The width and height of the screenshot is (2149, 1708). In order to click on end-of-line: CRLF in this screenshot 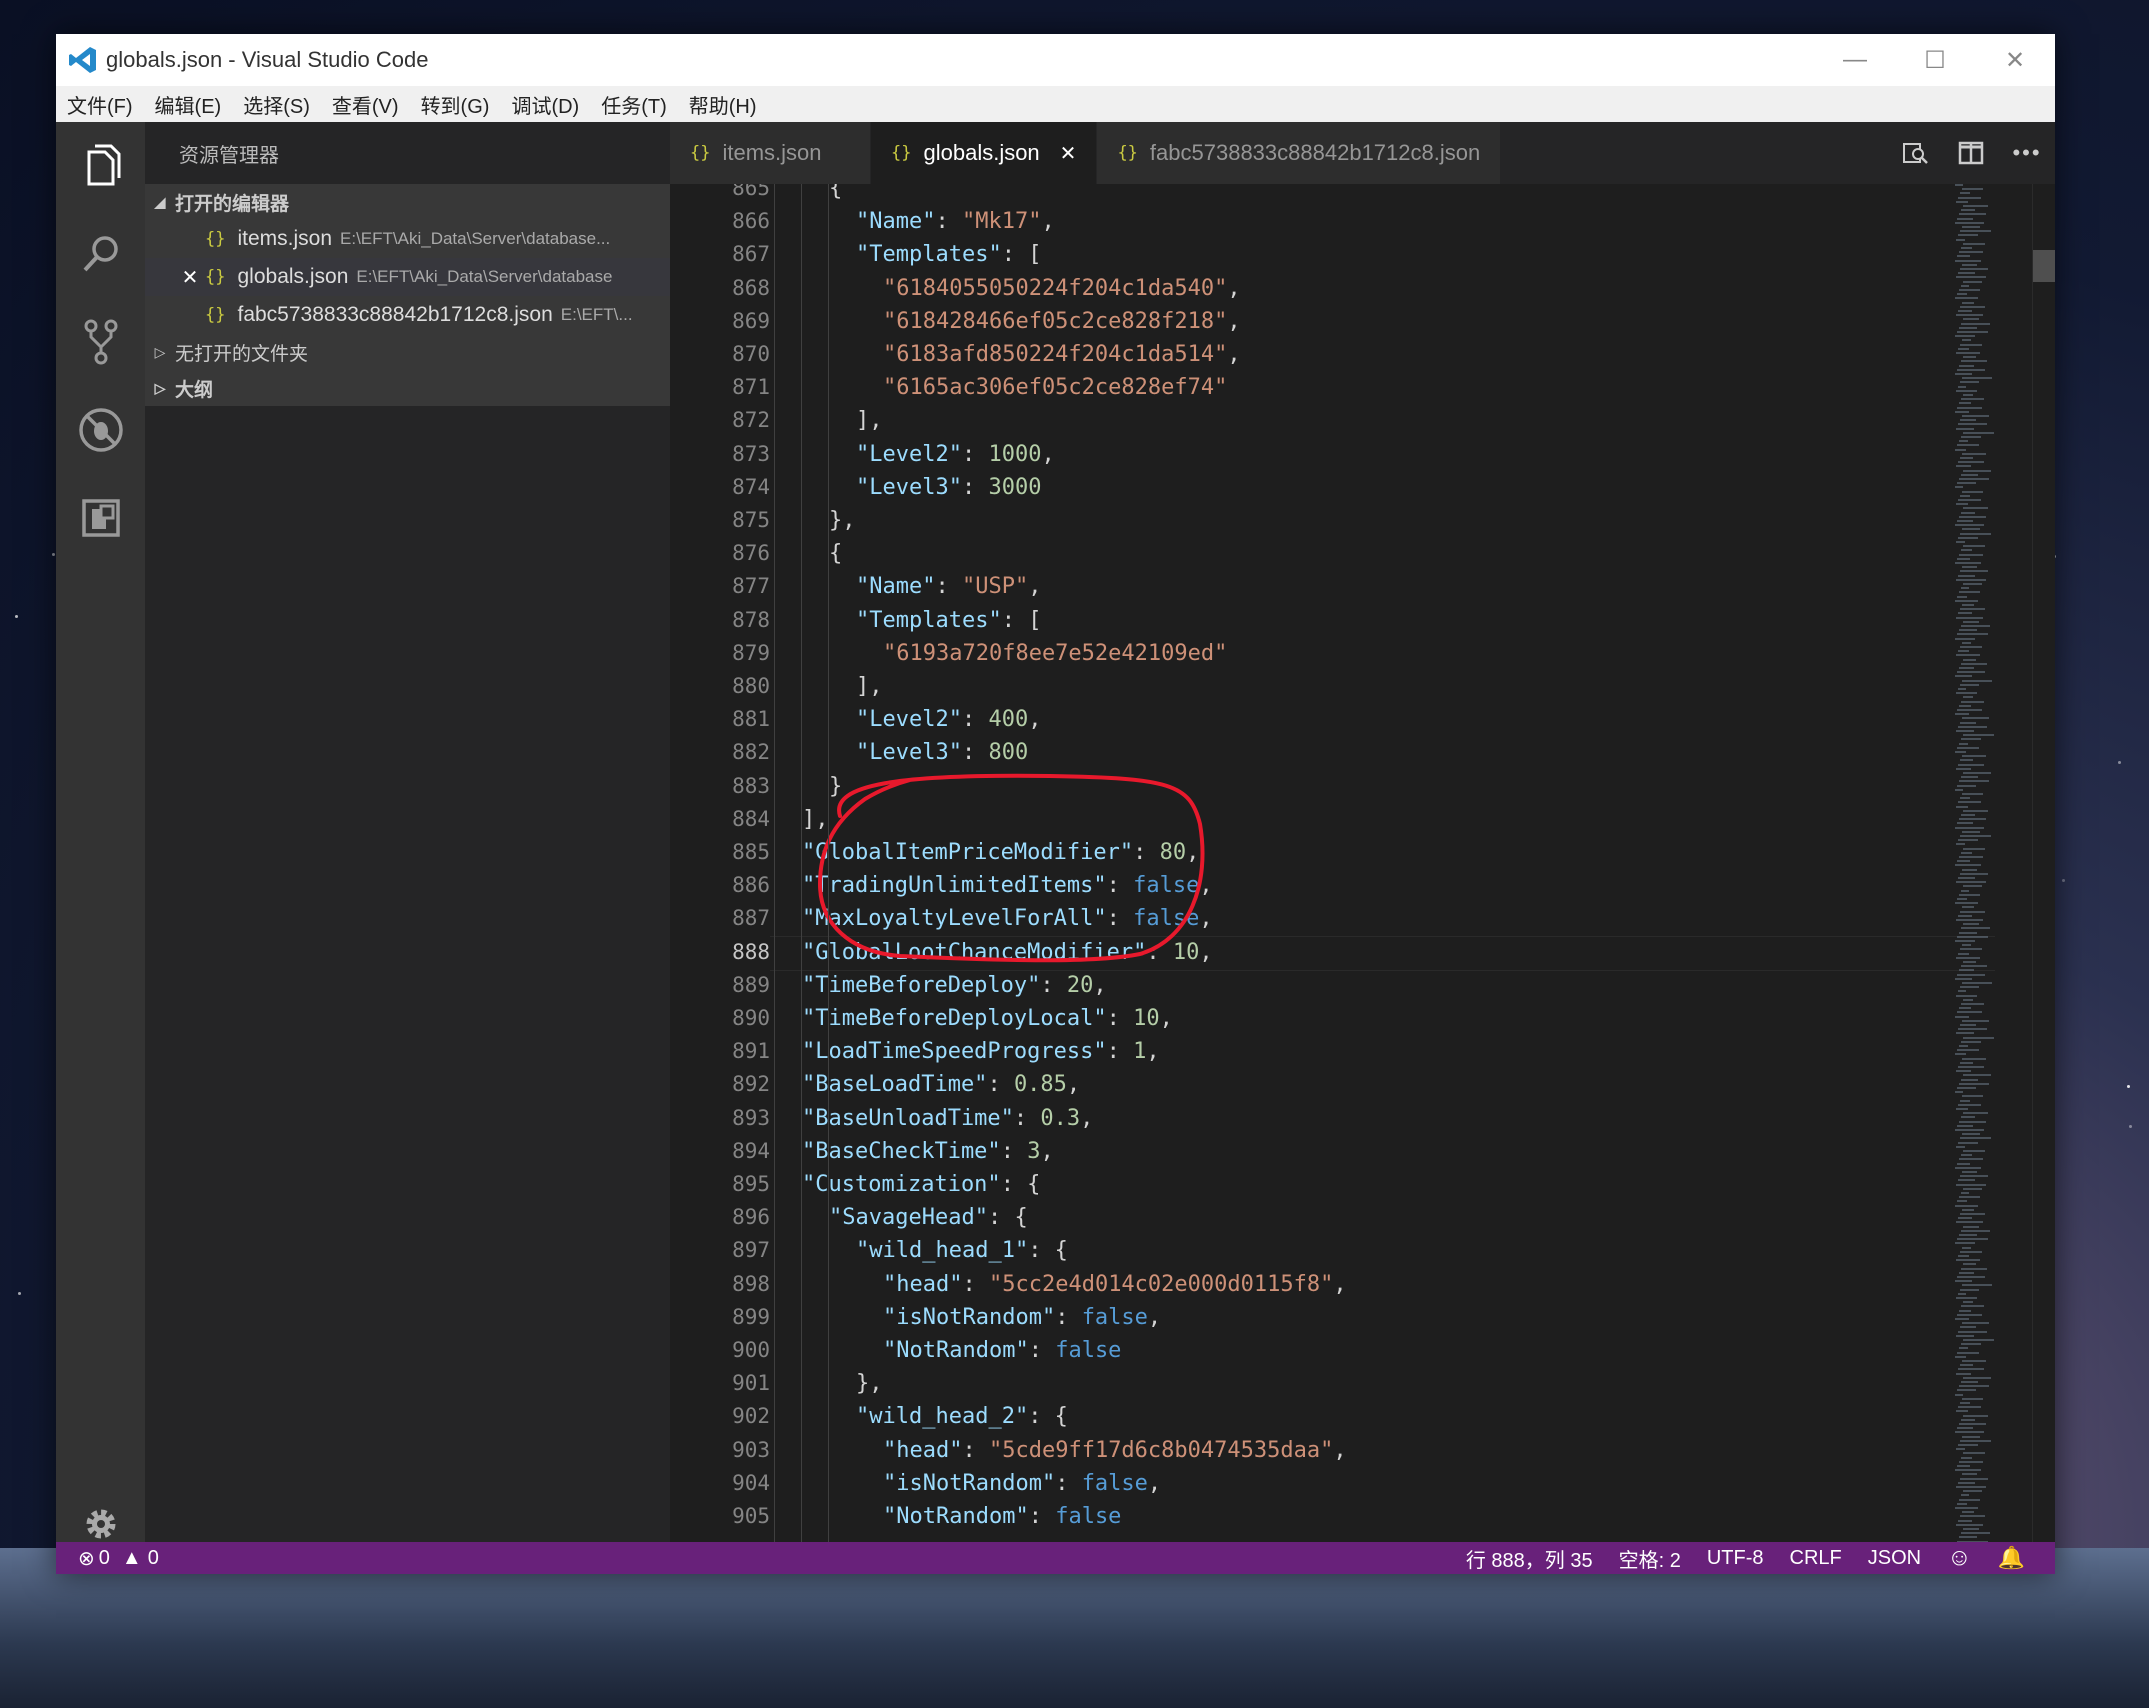, I will do `click(1816, 1558)`.